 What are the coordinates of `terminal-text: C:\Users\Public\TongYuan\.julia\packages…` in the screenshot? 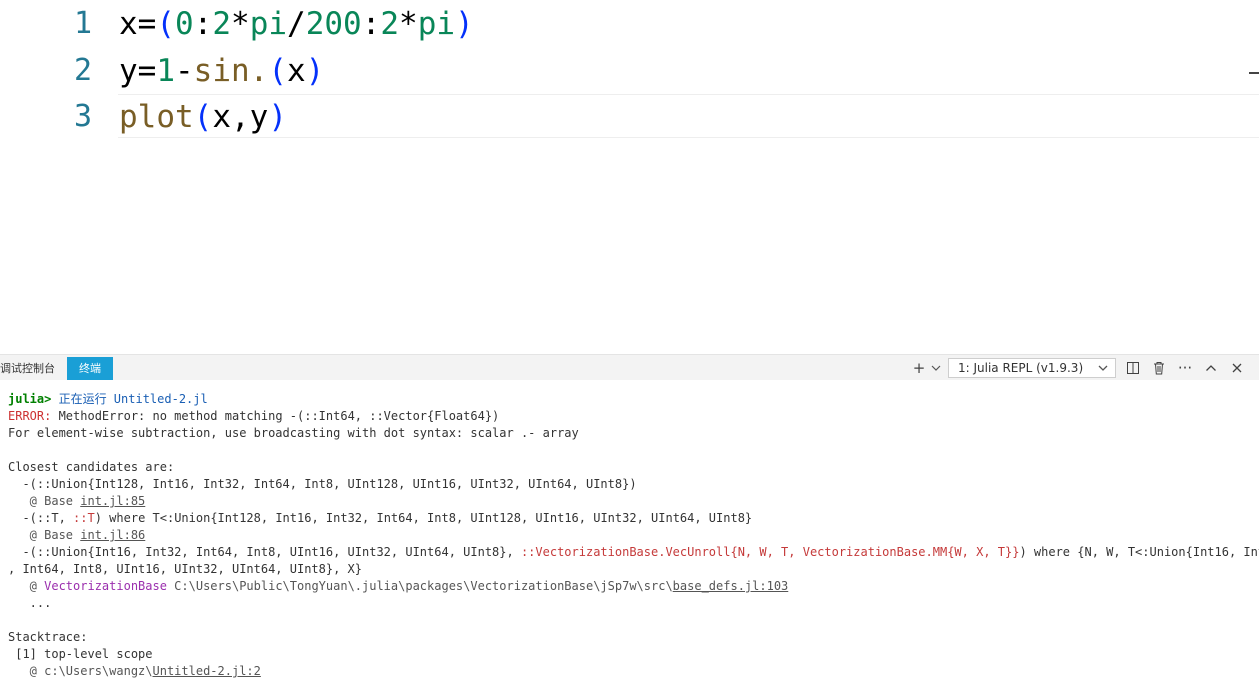 It's located at (423, 586).